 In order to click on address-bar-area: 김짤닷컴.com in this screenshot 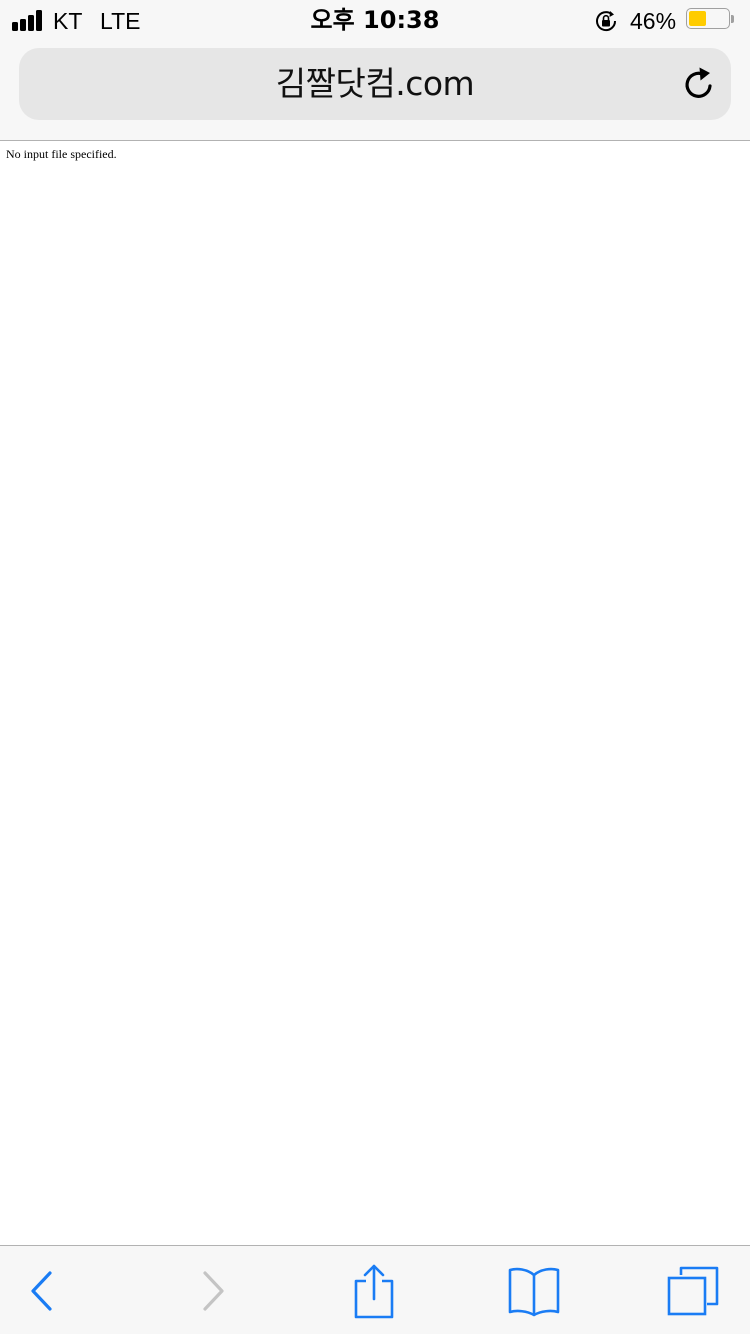, I will do `click(375, 90)`.